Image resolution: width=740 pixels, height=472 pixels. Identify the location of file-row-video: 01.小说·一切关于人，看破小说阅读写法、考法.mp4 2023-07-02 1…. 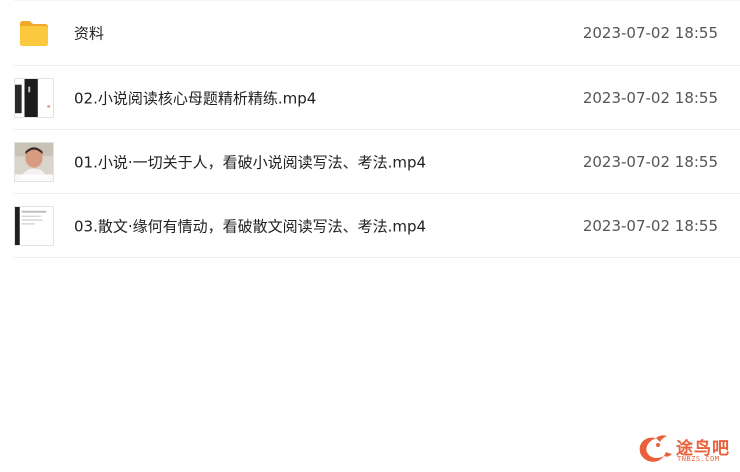
(377, 162).